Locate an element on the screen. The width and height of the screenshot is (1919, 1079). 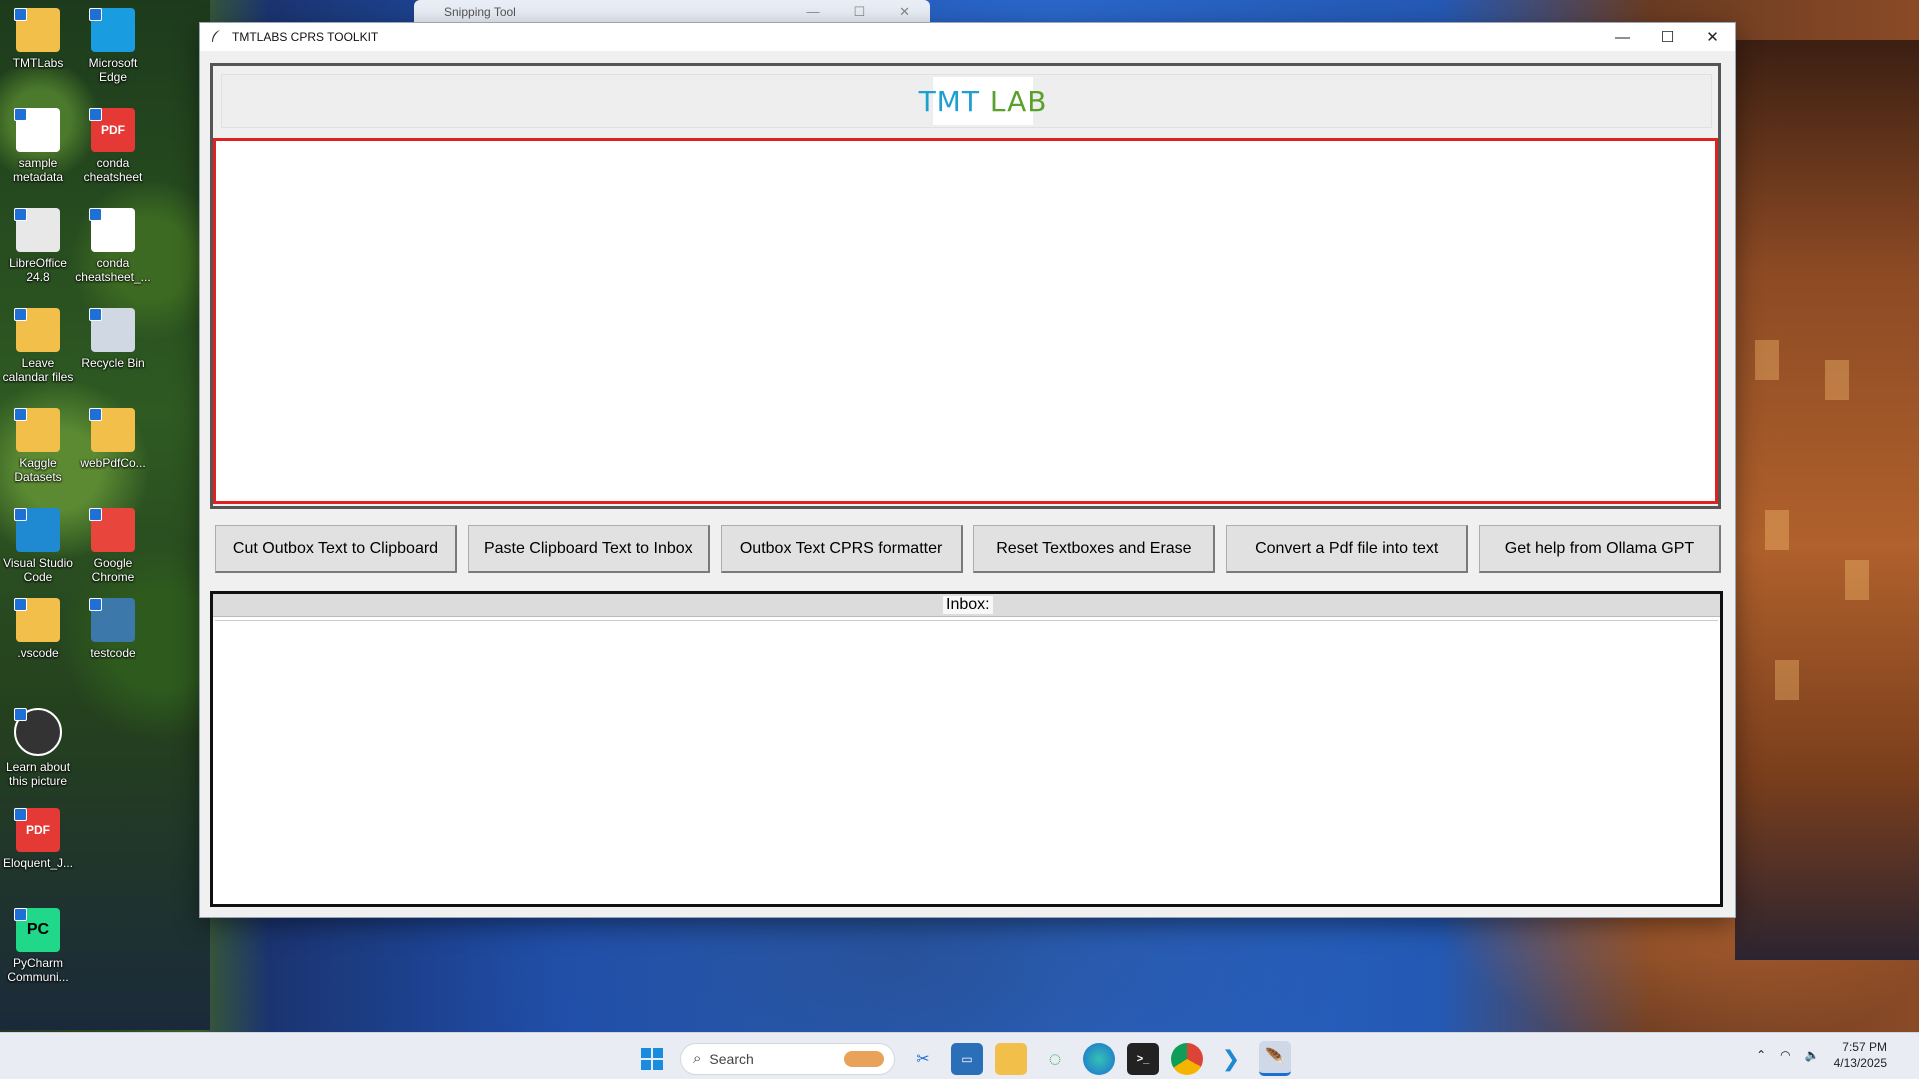
logo-bar: TMT LAB is located at coordinates (966, 101).